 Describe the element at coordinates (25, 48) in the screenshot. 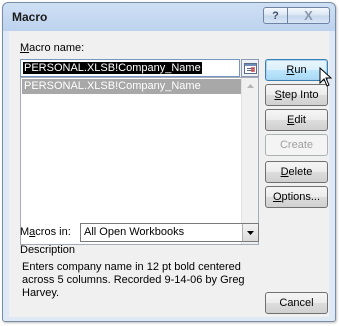

I see `macro-name-label-accel: M` at that location.